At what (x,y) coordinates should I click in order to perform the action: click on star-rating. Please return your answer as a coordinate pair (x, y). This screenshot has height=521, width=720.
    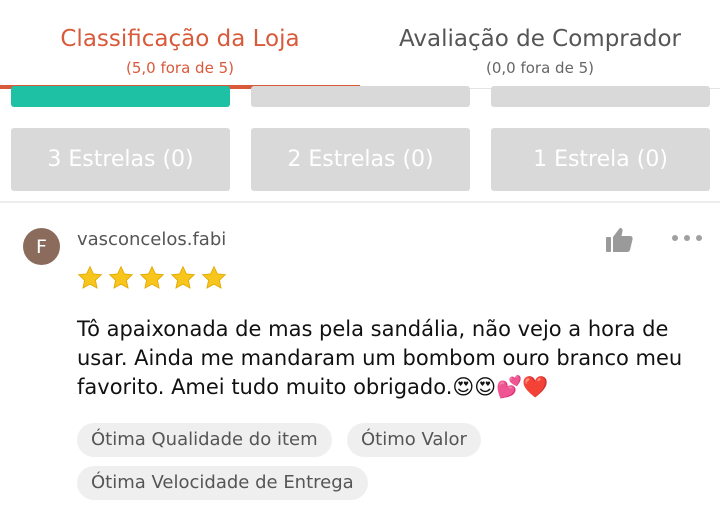
    Looking at the image, I should click on (154, 278).